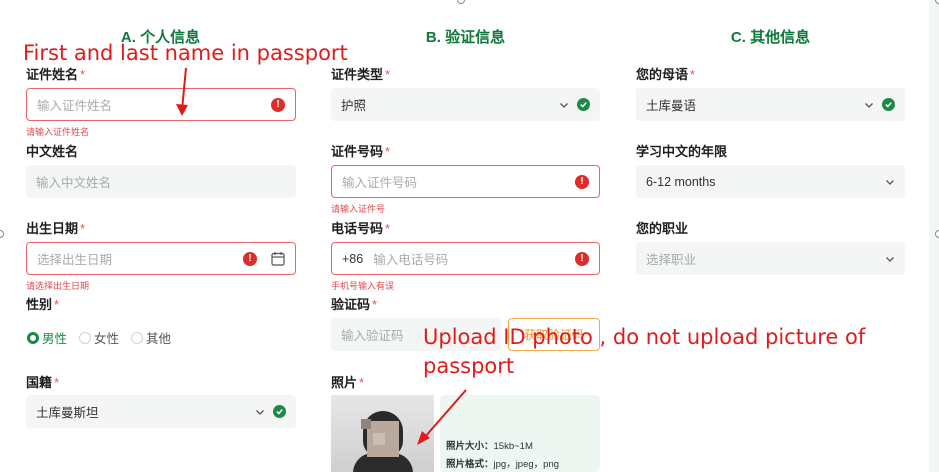 The width and height of the screenshot is (939, 472). Describe the element at coordinates (465, 37) in the screenshot. I see `section-title-verification: B. 验证信息` at that location.